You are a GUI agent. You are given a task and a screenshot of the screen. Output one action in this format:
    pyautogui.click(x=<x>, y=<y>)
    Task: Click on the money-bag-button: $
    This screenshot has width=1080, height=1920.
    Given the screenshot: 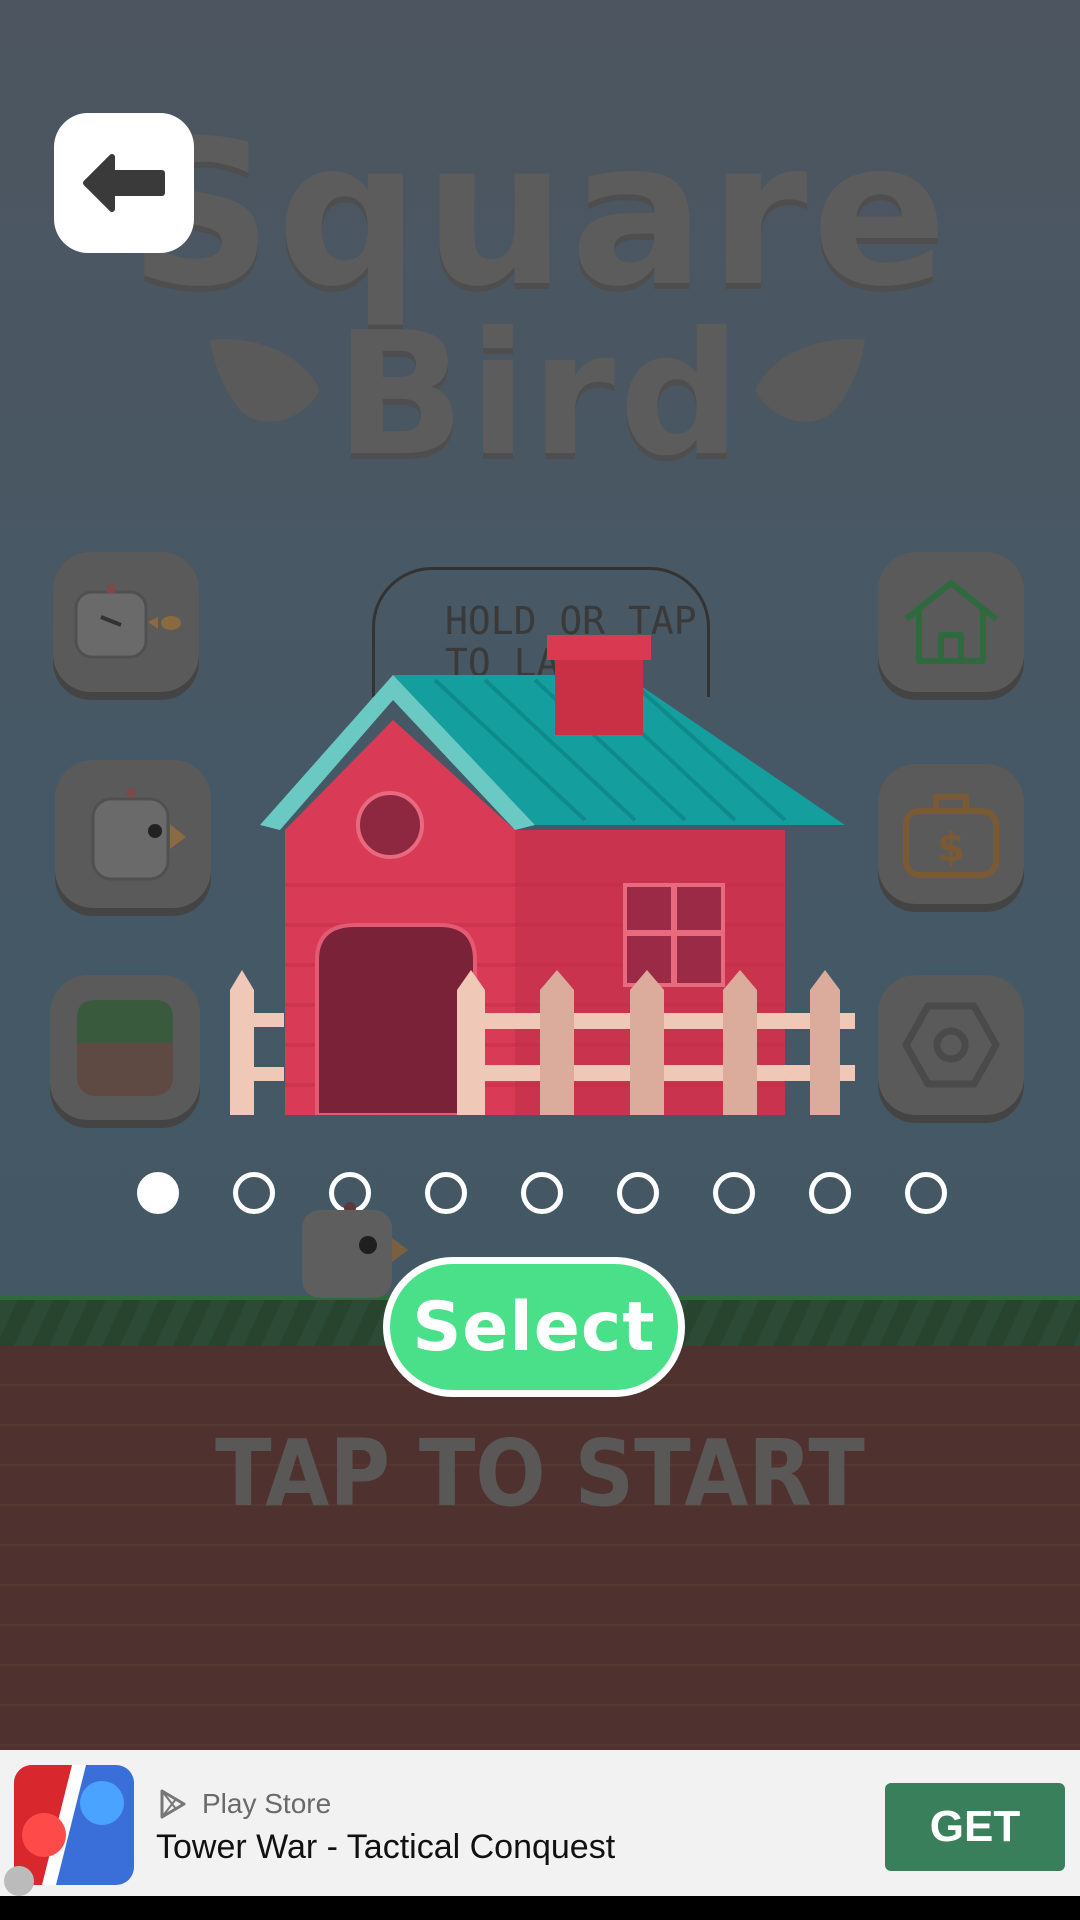 What is the action you would take?
    pyautogui.click(x=951, y=834)
    